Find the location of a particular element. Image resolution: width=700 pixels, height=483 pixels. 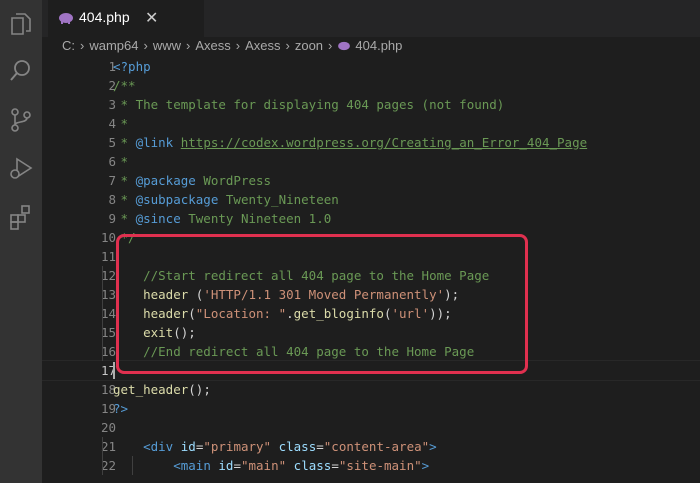

line-number: 22 is located at coordinates (108, 465).